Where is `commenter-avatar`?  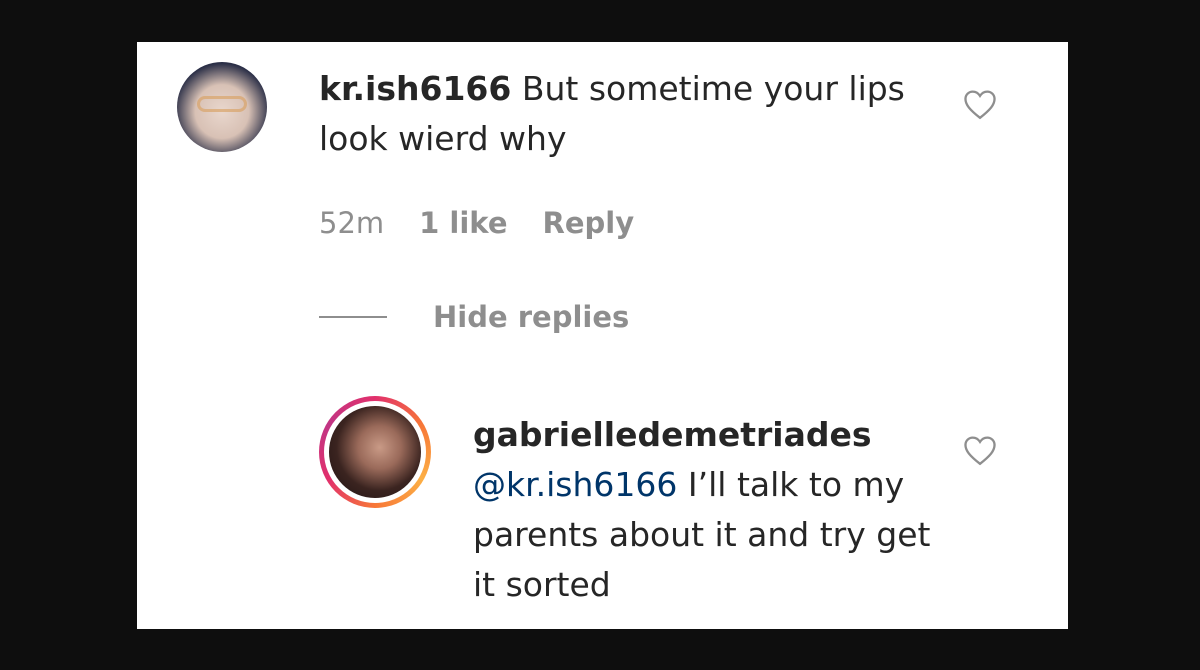
commenter-avatar is located at coordinates (222, 107).